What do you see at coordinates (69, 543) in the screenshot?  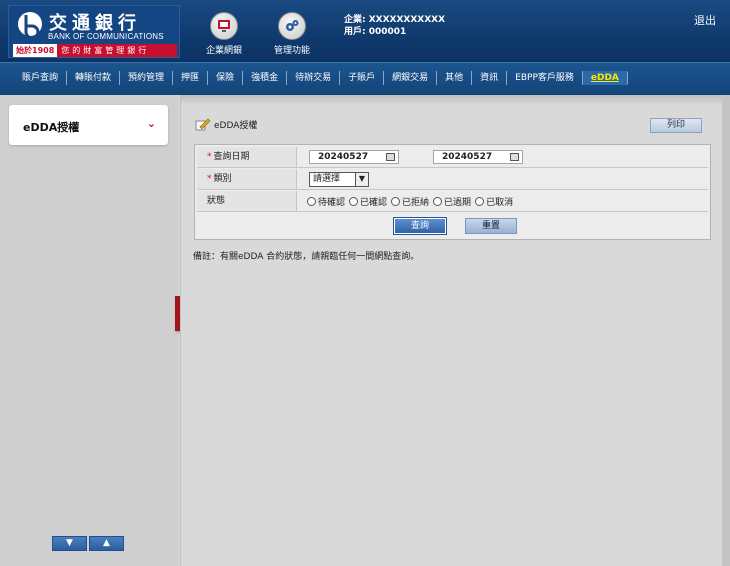 I see `scroll-down-button: ▼` at bounding box center [69, 543].